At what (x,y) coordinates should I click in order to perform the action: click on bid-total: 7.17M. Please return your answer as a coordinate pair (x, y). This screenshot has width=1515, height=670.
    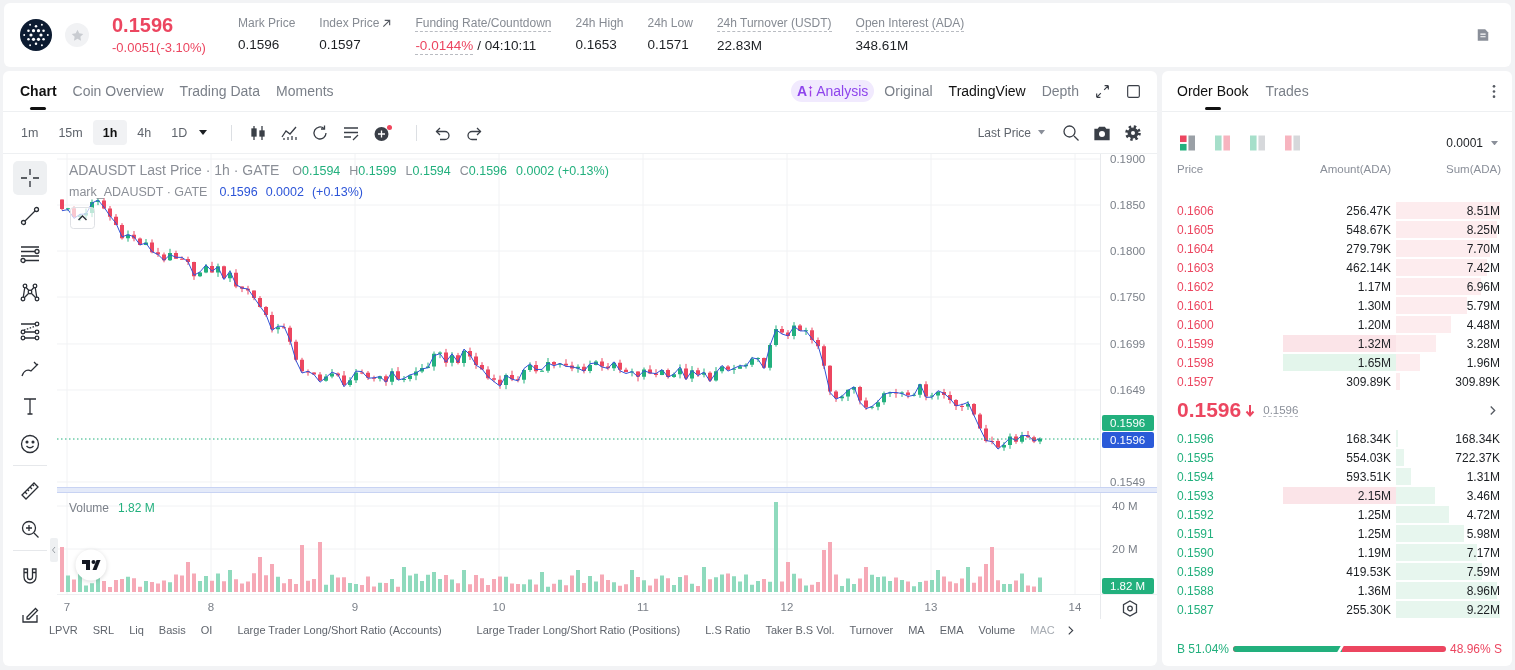
    Looking at the image, I should click on (1483, 552).